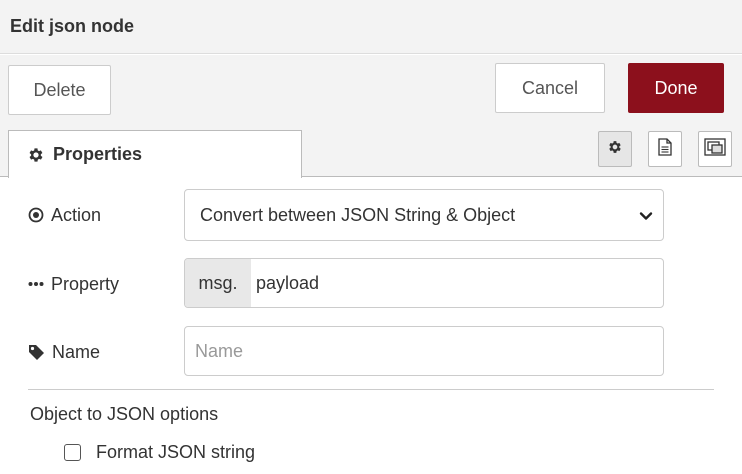 This screenshot has width=742, height=474. Describe the element at coordinates (124, 414) in the screenshot. I see `options-section-title: Object to JSON options` at that location.